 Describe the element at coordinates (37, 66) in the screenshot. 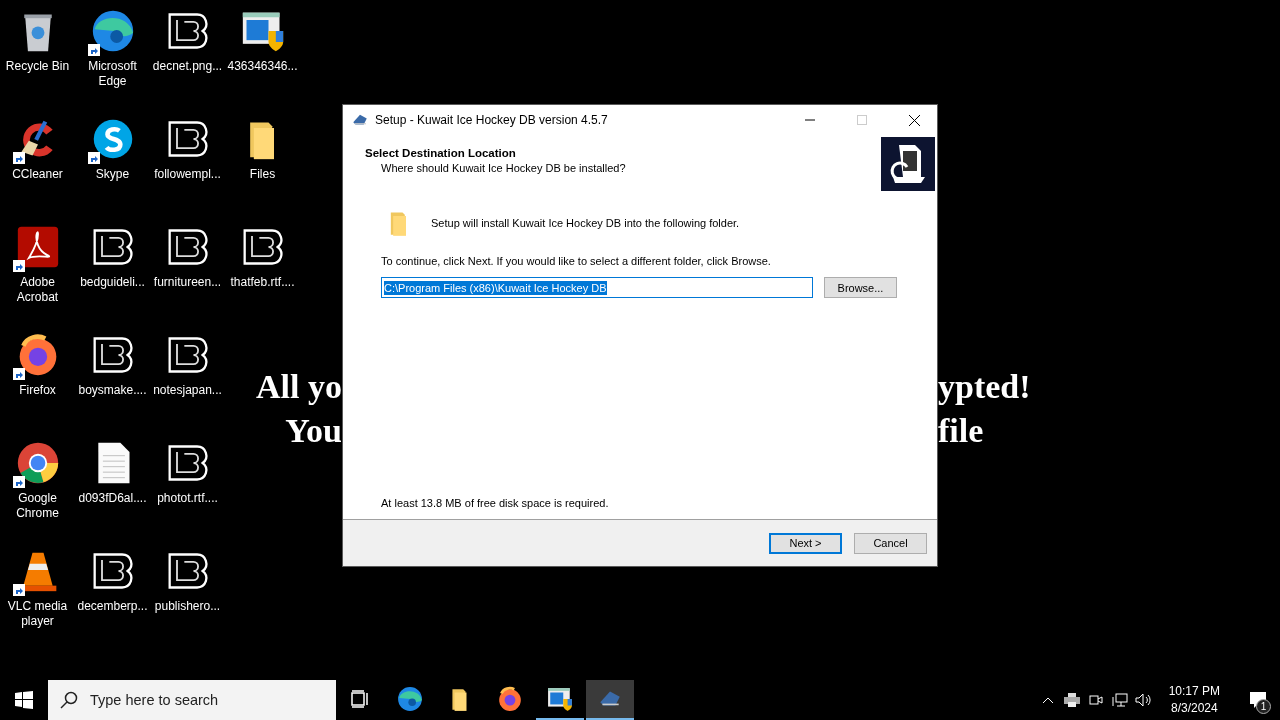

I see `icon-label: Recycle Bin` at that location.